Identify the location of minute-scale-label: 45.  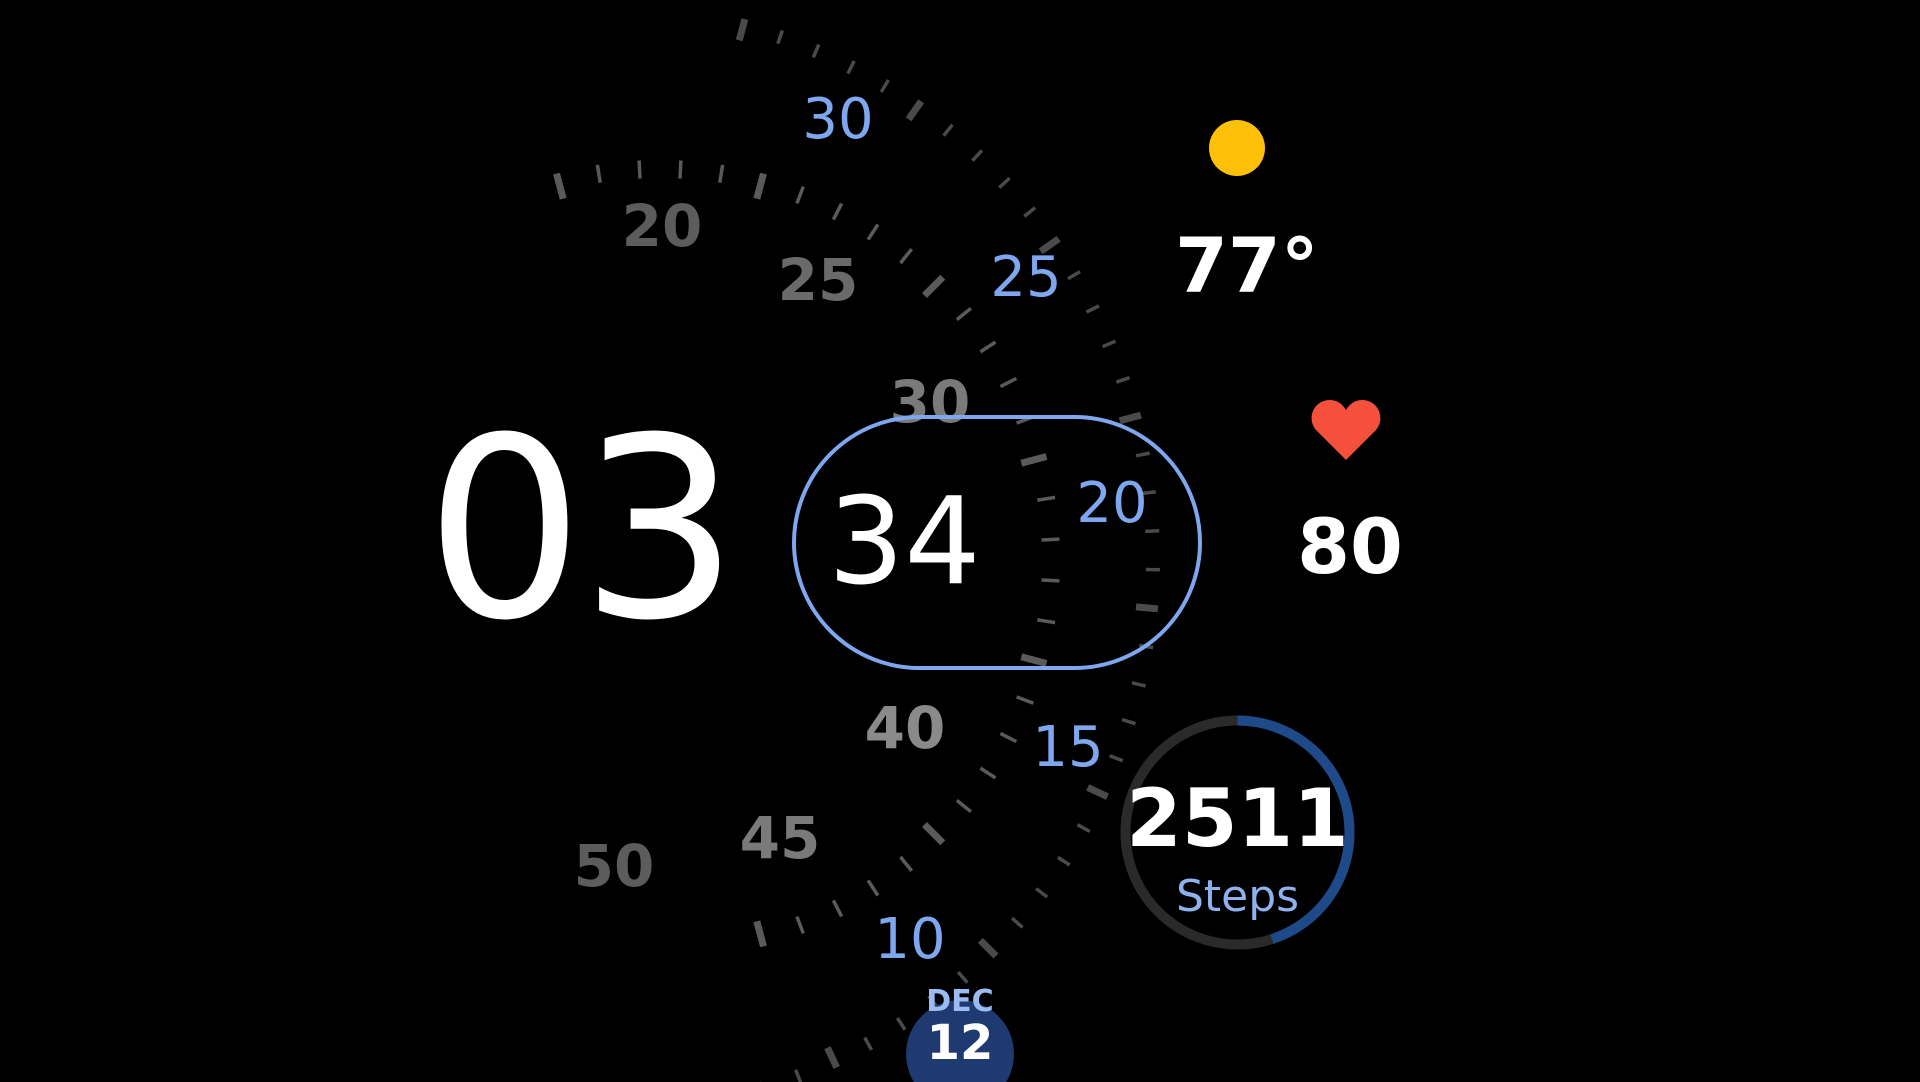
(780, 838).